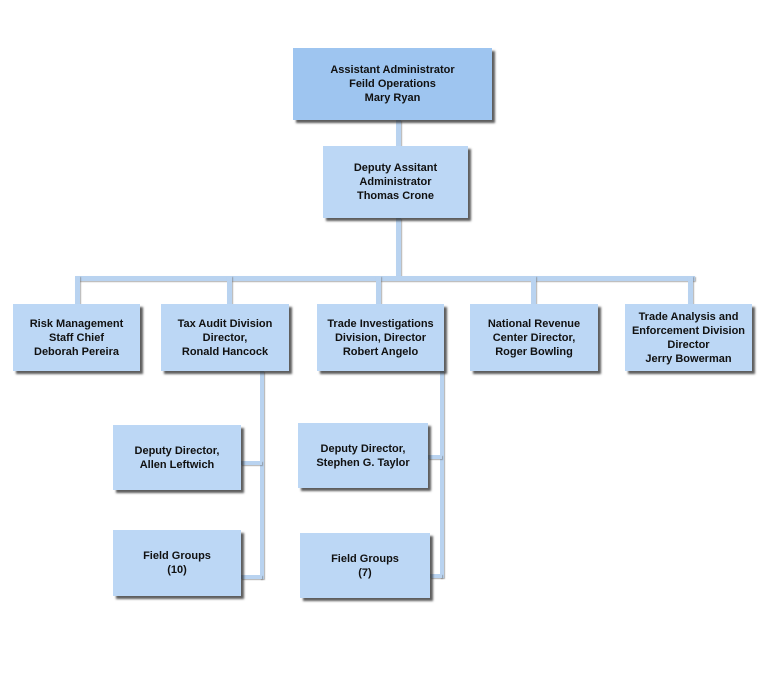 This screenshot has height=689, width=765. Describe the element at coordinates (688, 344) in the screenshot. I see `box-line: Director` at that location.